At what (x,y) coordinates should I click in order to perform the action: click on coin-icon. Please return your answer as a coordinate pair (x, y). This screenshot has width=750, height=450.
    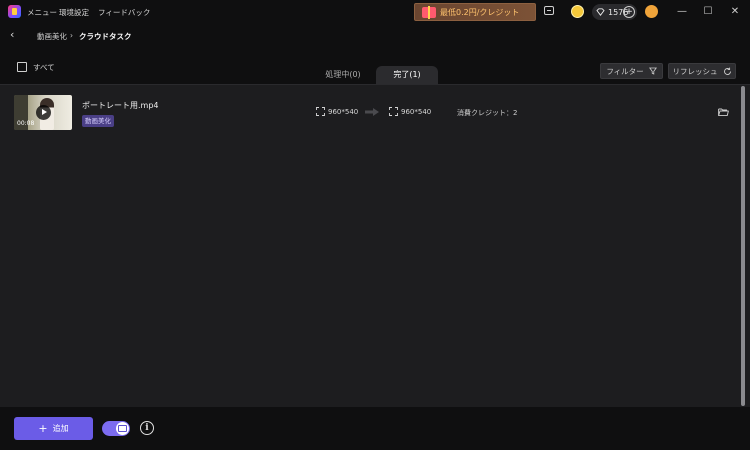
    Looking at the image, I should click on (577, 11).